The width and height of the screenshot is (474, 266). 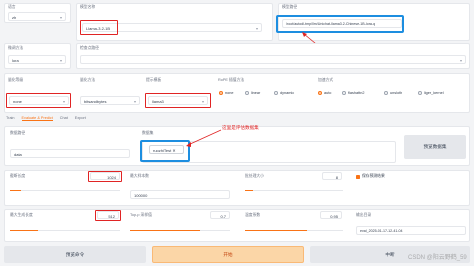 I want to click on booster-option-auto: auto, so click(x=324, y=93).